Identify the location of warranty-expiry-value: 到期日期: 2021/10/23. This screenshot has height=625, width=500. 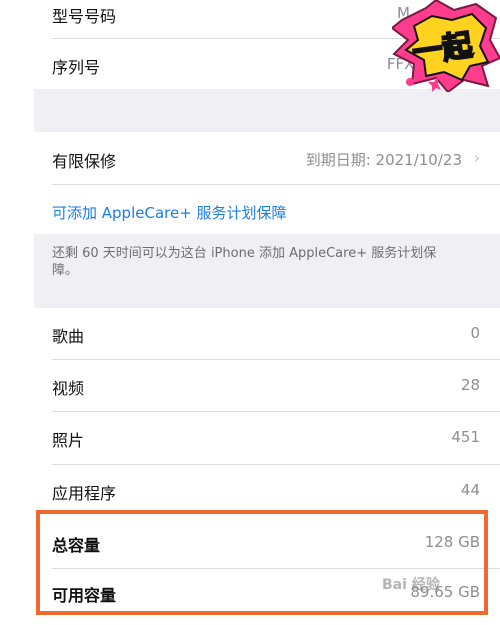
(383, 160).